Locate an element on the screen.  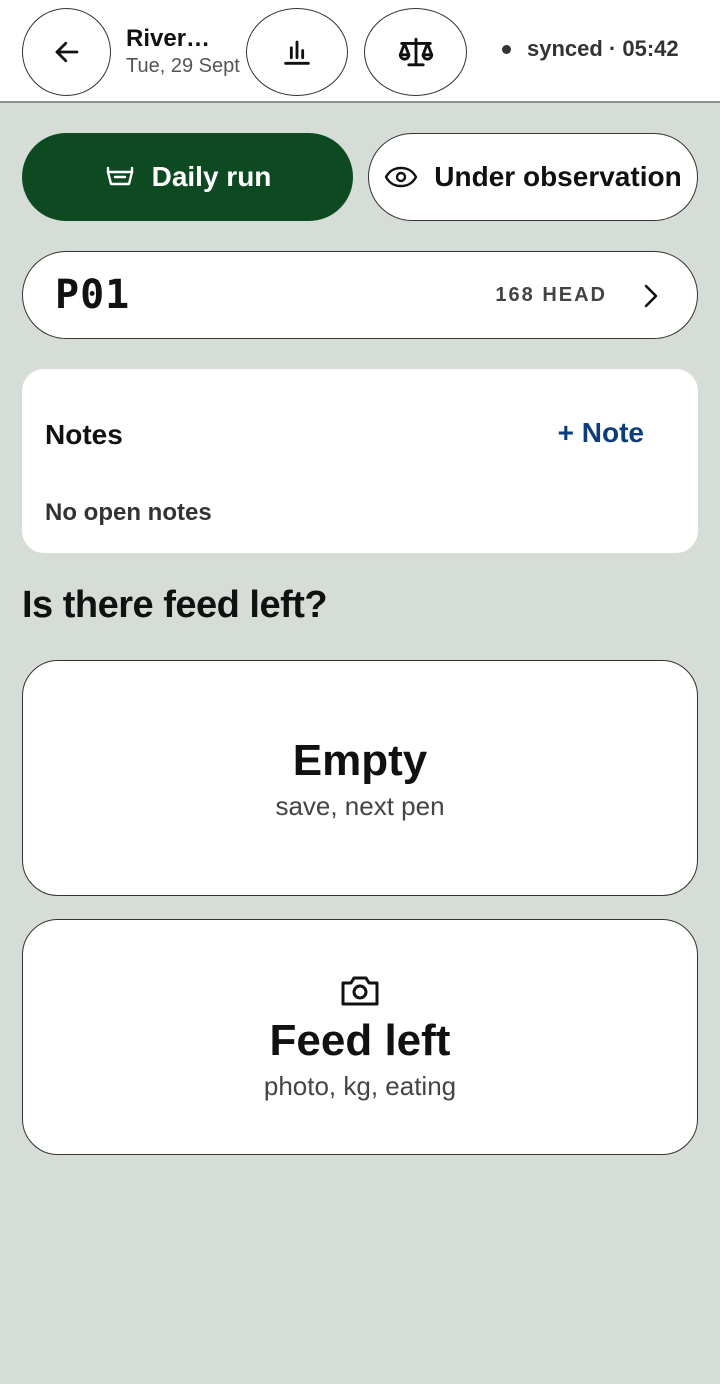
empty-option-subtitle: save, next pen is located at coordinates (360, 805).